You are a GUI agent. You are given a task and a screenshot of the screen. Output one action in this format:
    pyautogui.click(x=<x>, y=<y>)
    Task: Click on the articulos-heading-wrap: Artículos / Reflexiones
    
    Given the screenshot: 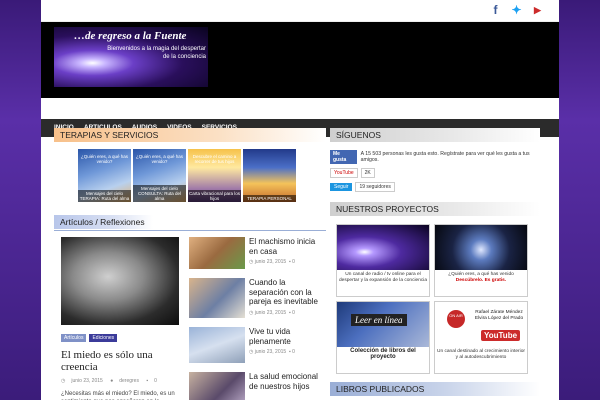 What is the action you would take?
    pyautogui.click(x=190, y=221)
    